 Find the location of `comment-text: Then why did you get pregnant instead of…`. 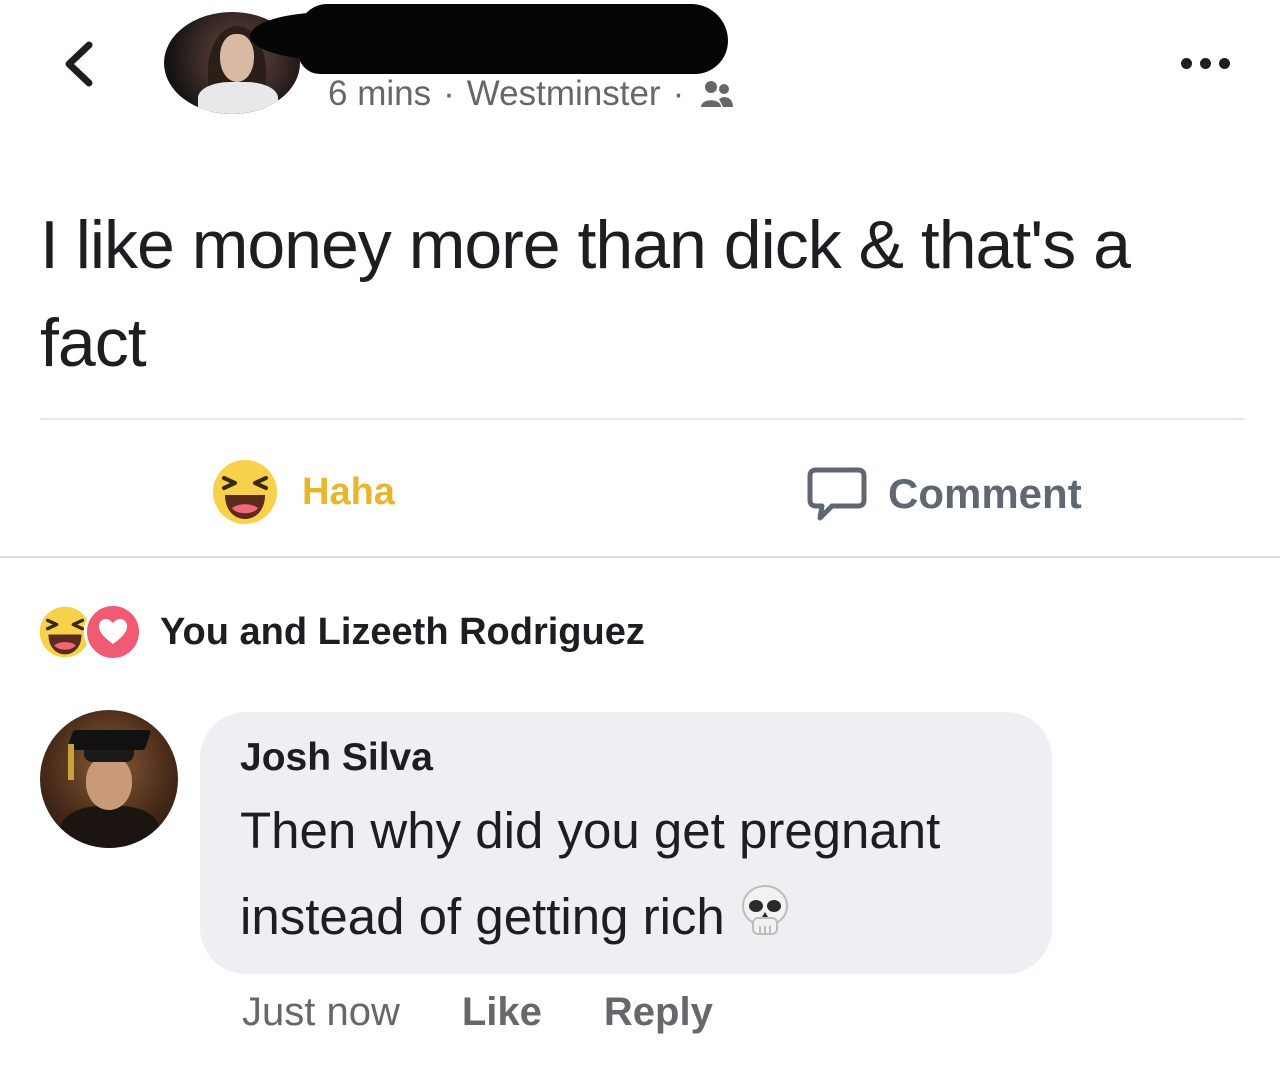

comment-text: Then why did you get pregnant instead of… is located at coordinates (640, 876).